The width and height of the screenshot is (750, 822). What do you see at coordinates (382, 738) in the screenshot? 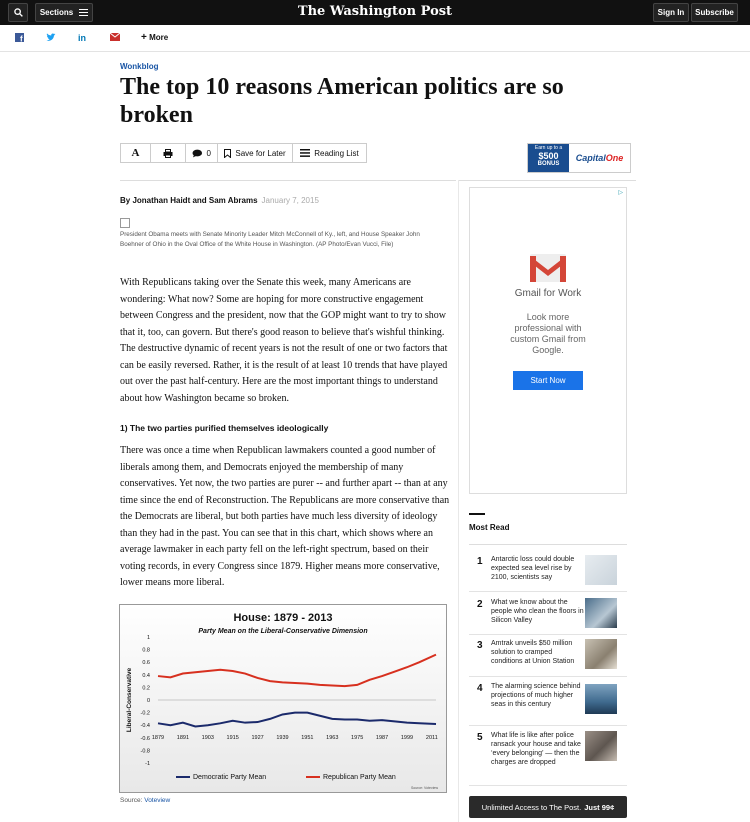
I see `x-tick-label: 1987` at bounding box center [382, 738].